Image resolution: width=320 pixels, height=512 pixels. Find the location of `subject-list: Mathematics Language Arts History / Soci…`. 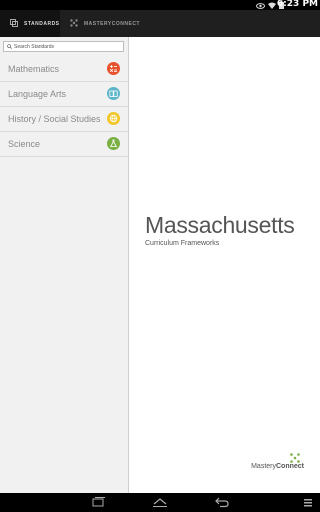

subject-list: Mathematics Language Arts History / Soci… is located at coordinates (64, 107).